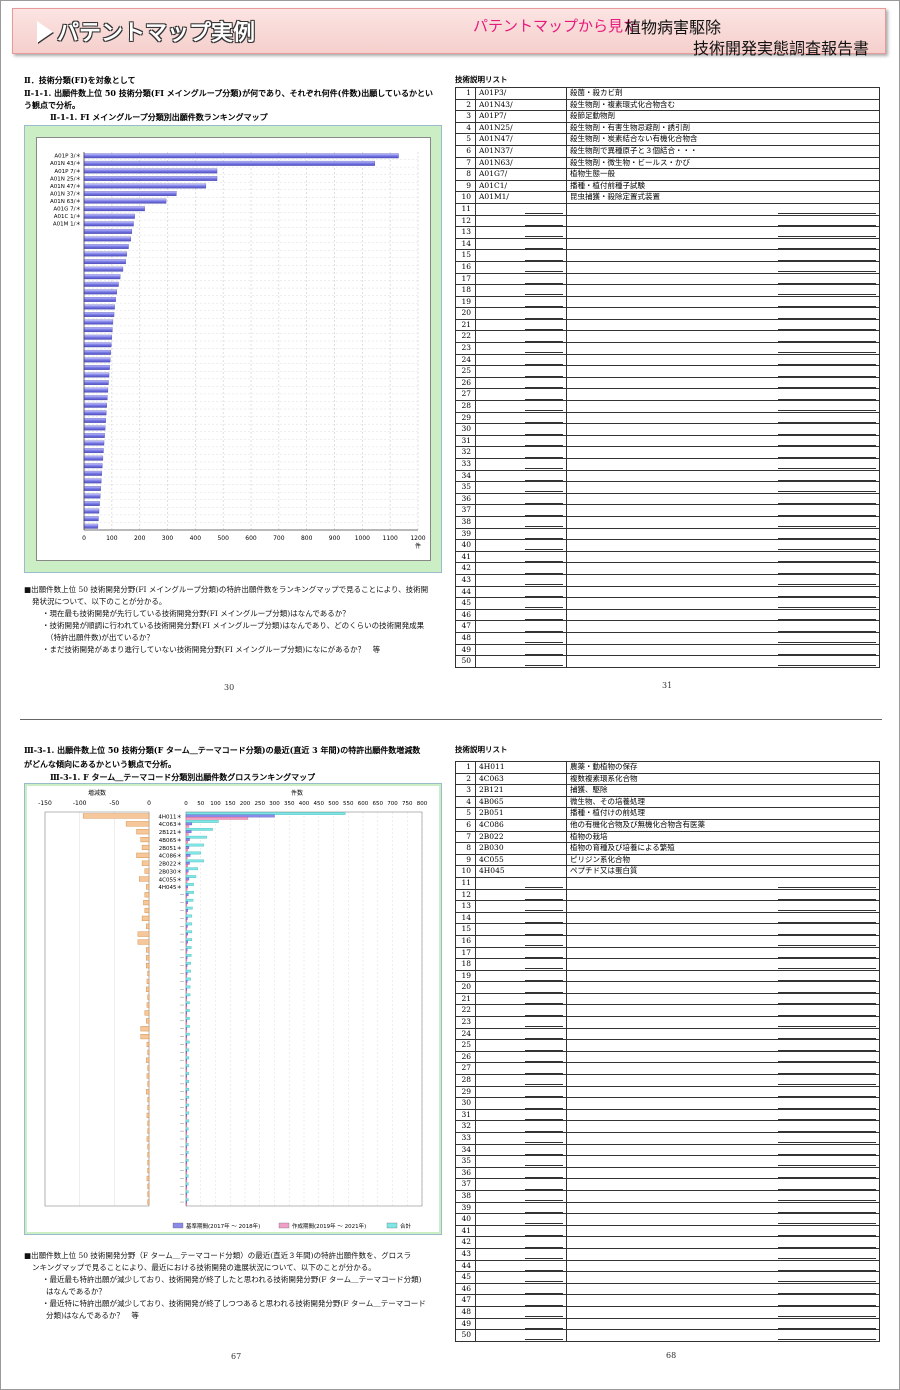 This screenshot has height=1390, width=900. I want to click on table-row: 12, so click(667, 221).